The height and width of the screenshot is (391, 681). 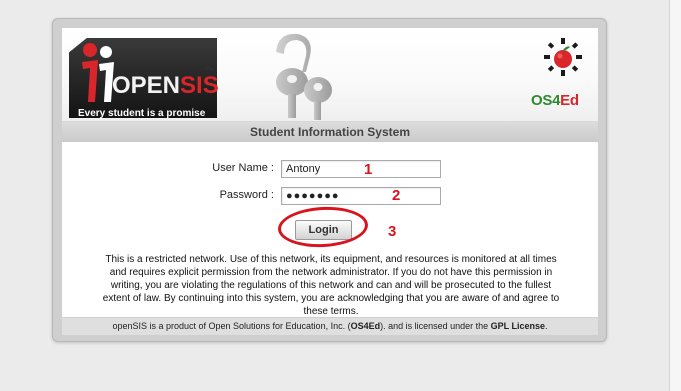 What do you see at coordinates (330, 132) in the screenshot?
I see `page-title: Student Information System` at bounding box center [330, 132].